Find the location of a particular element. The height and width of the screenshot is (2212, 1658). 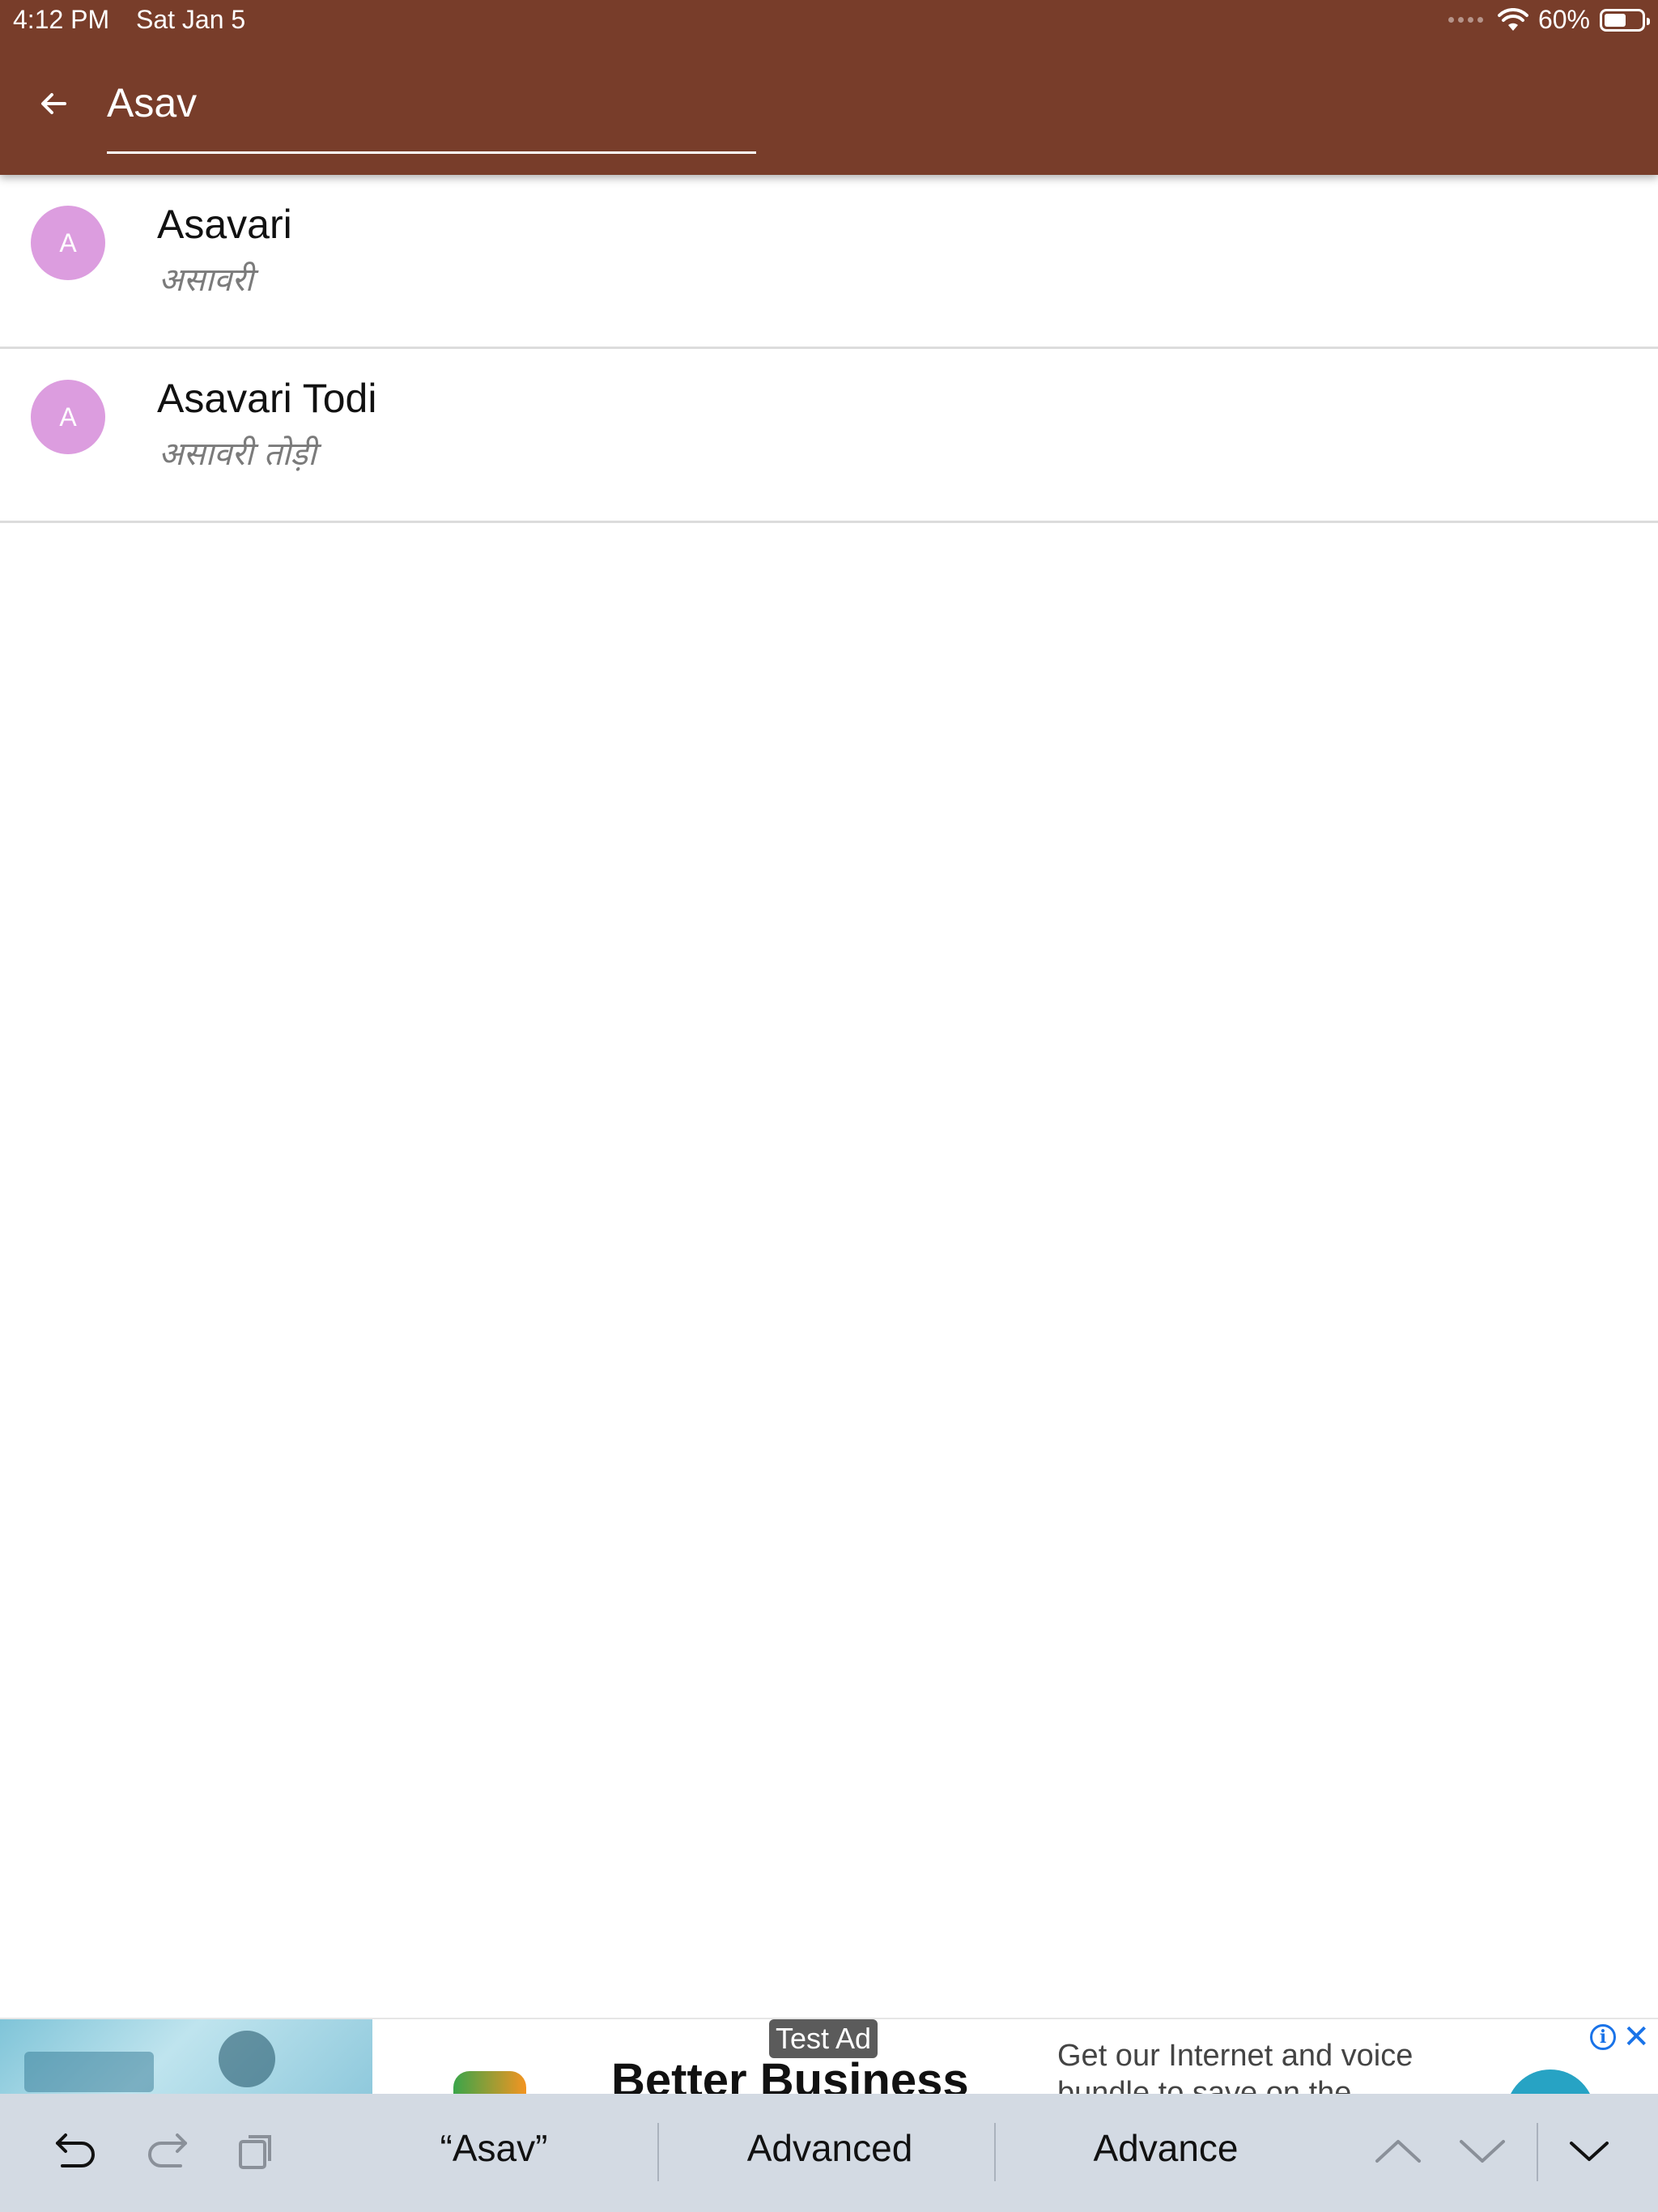

chevron-up-icon is located at coordinates (1398, 2151).